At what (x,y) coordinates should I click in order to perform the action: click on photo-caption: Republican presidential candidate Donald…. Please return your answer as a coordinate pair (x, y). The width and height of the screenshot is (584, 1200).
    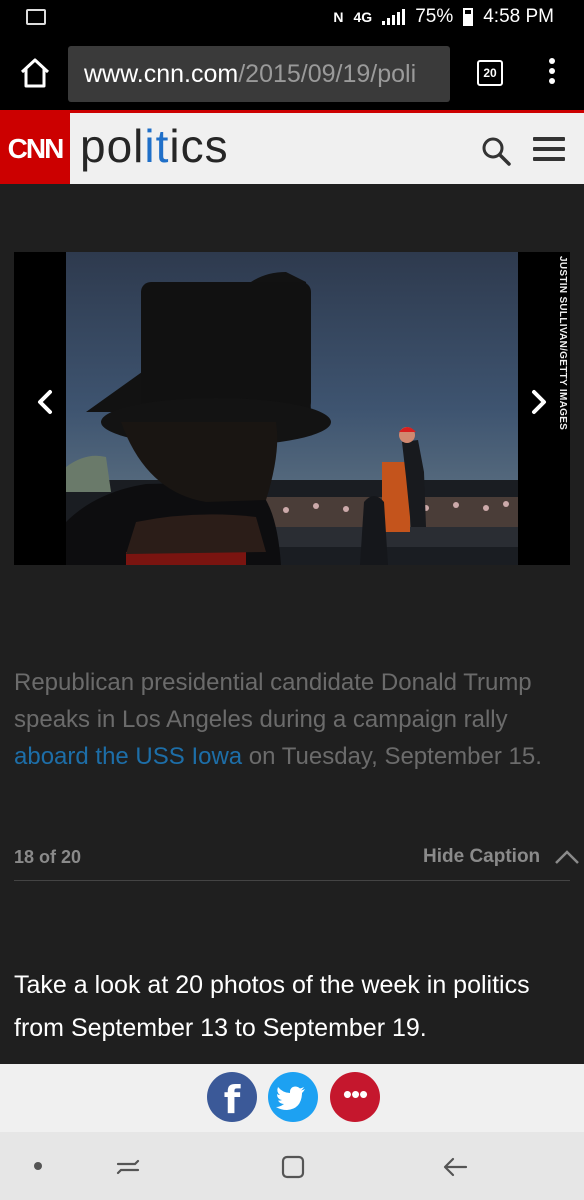
    Looking at the image, I should click on (278, 719).